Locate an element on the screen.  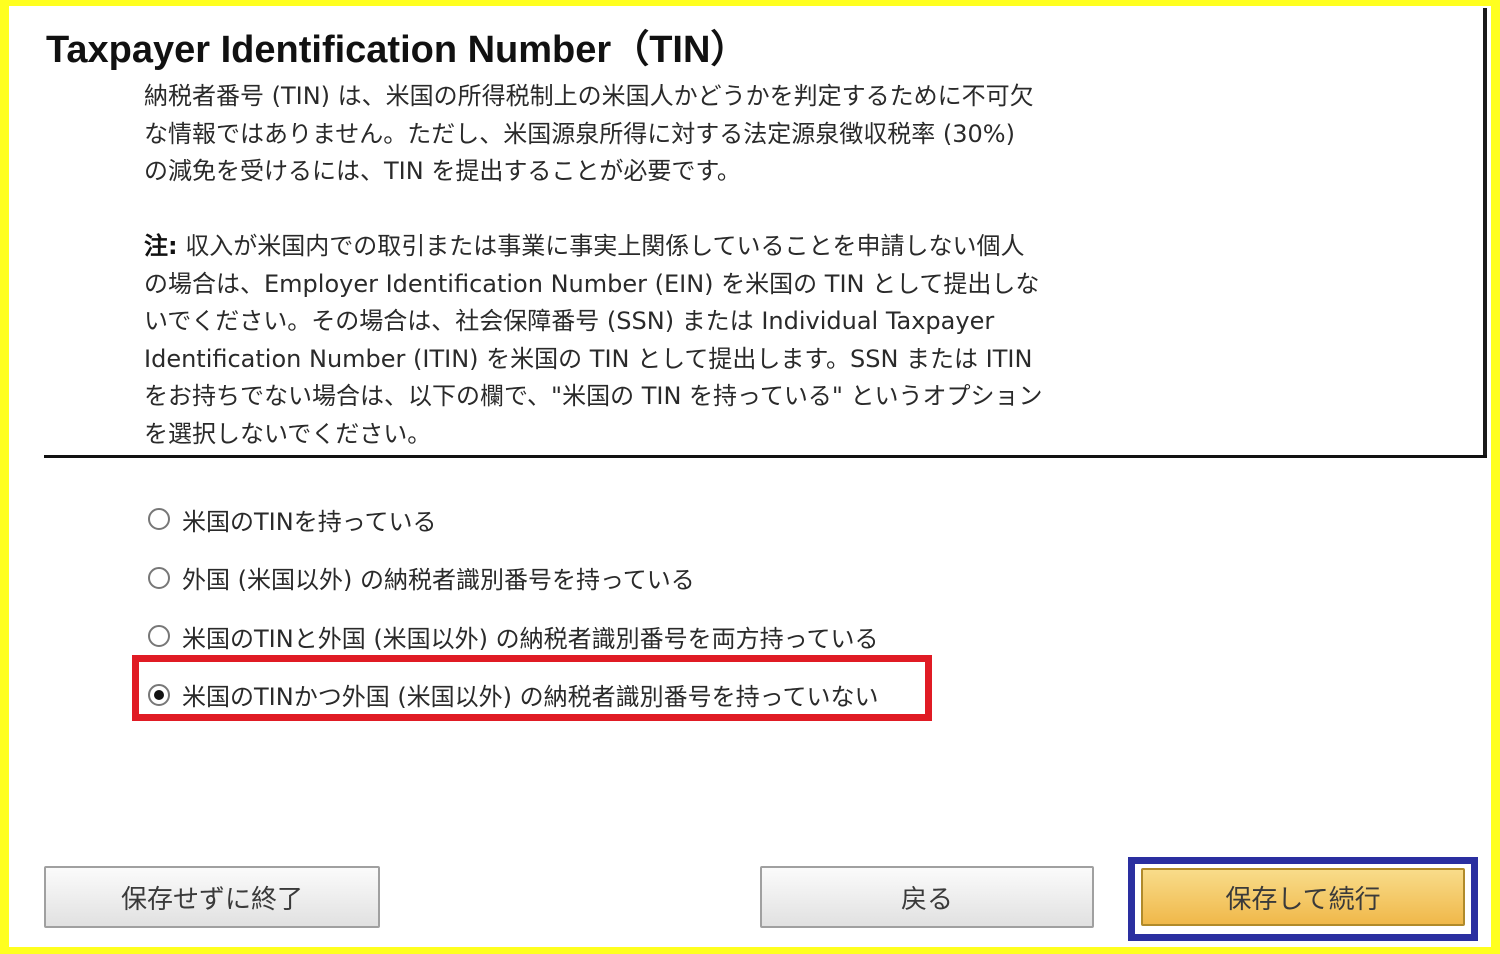
radio-button-selected is located at coordinates (159, 694).